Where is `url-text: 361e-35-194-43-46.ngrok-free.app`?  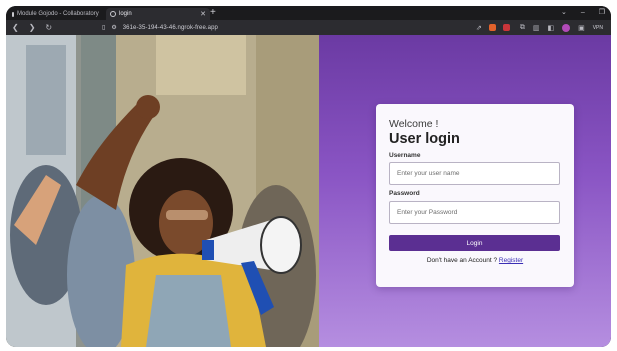
url-text: 361e-35-194-43-46.ngrok-free.app is located at coordinates (170, 28).